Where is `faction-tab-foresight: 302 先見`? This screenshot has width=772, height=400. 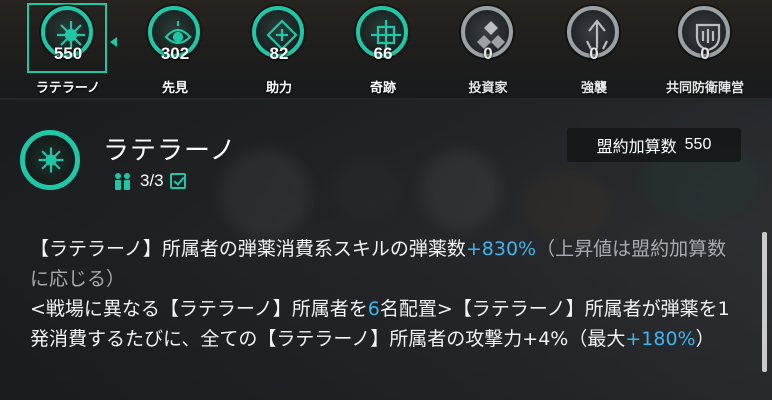
faction-tab-foresight: 302 先見 is located at coordinates (175, 51).